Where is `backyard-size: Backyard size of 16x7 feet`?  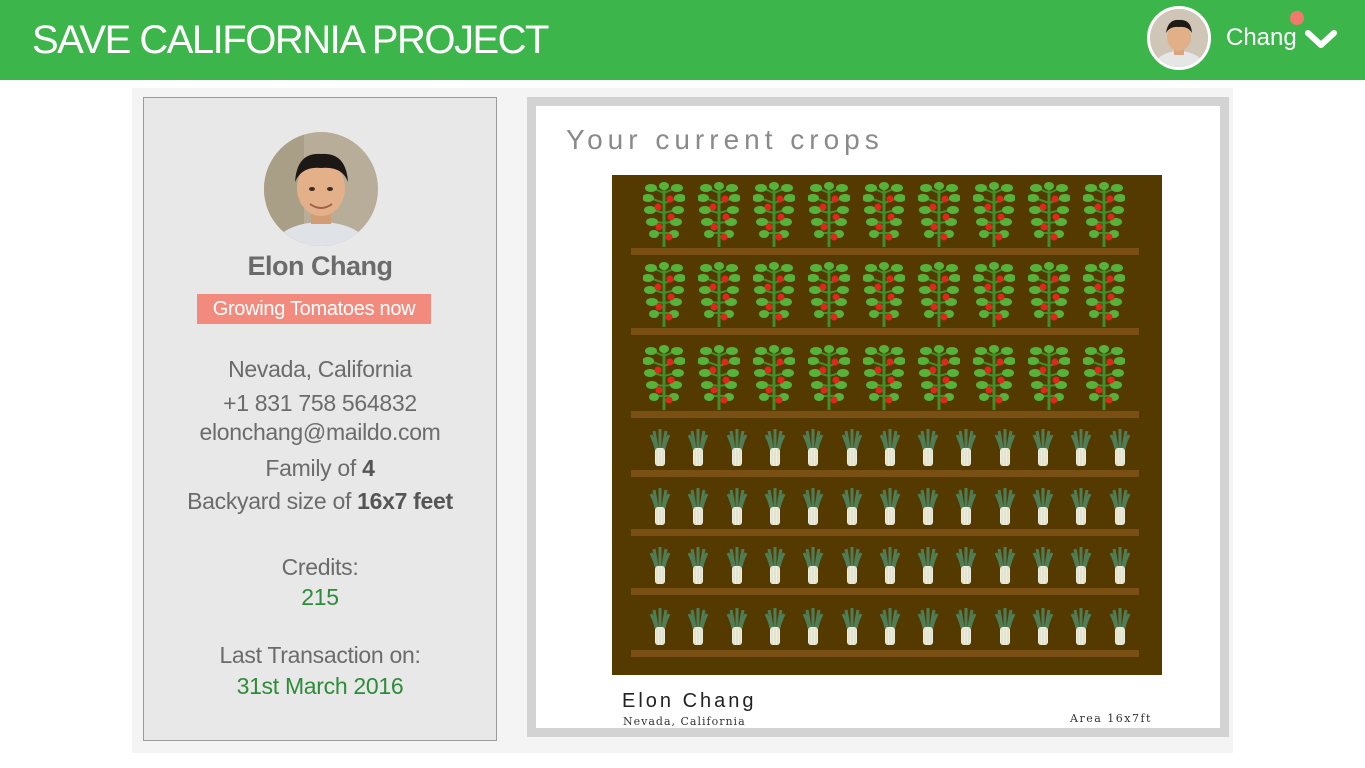 backyard-size: Backyard size of 16x7 feet is located at coordinates (320, 501).